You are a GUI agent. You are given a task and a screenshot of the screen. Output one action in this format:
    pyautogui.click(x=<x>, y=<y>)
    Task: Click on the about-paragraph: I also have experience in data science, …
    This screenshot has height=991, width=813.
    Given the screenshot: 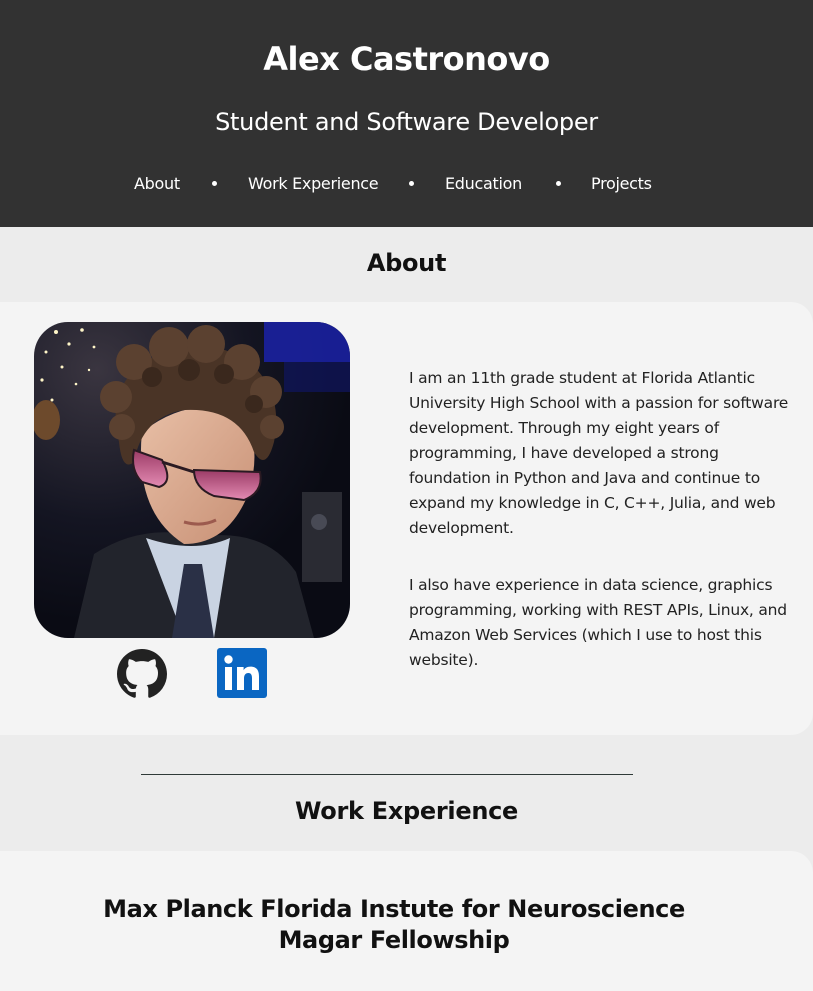 What is the action you would take?
    pyautogui.click(x=598, y=622)
    